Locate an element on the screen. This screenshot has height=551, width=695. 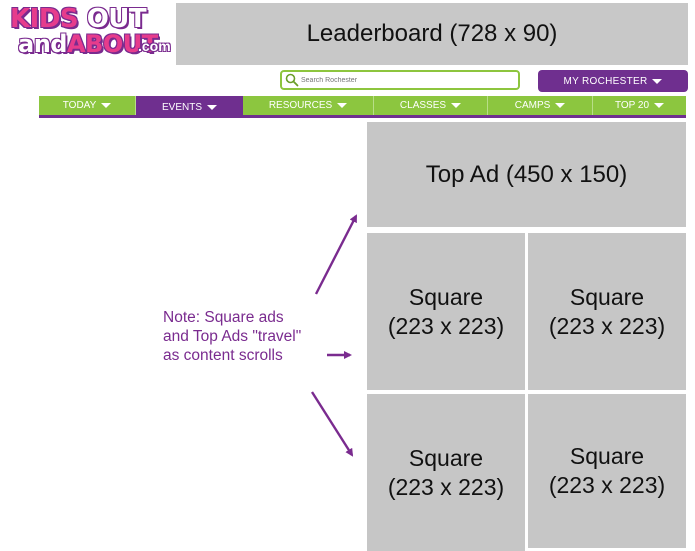
arrow-up-icon is located at coordinates (336, 254).